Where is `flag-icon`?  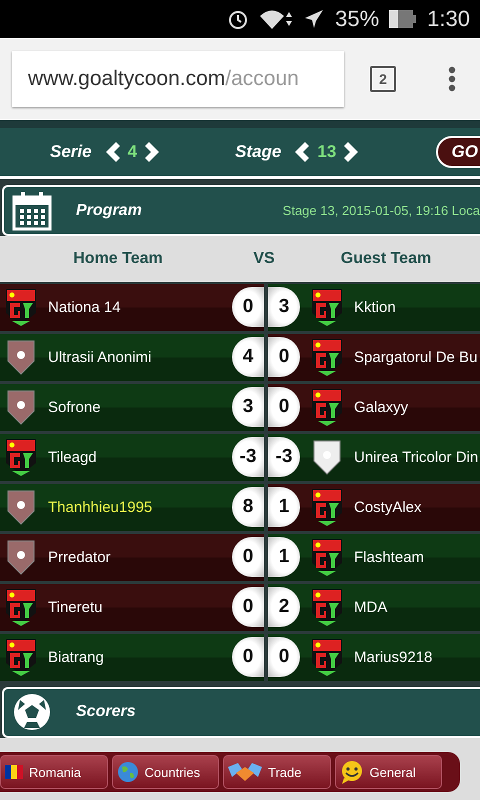 flag-icon is located at coordinates (14, 772).